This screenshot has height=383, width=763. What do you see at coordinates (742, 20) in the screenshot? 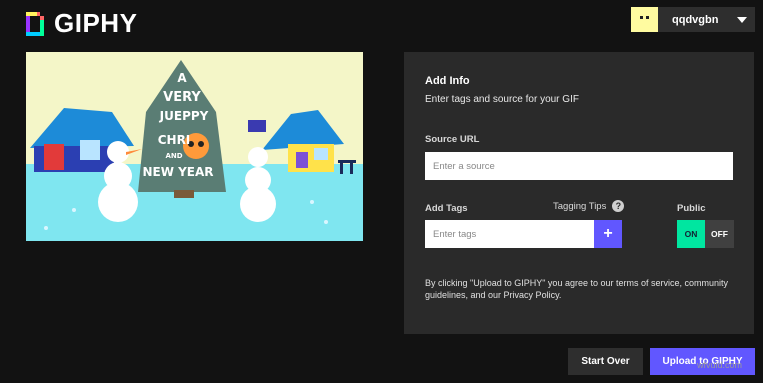
I see `chevron-down-icon` at bounding box center [742, 20].